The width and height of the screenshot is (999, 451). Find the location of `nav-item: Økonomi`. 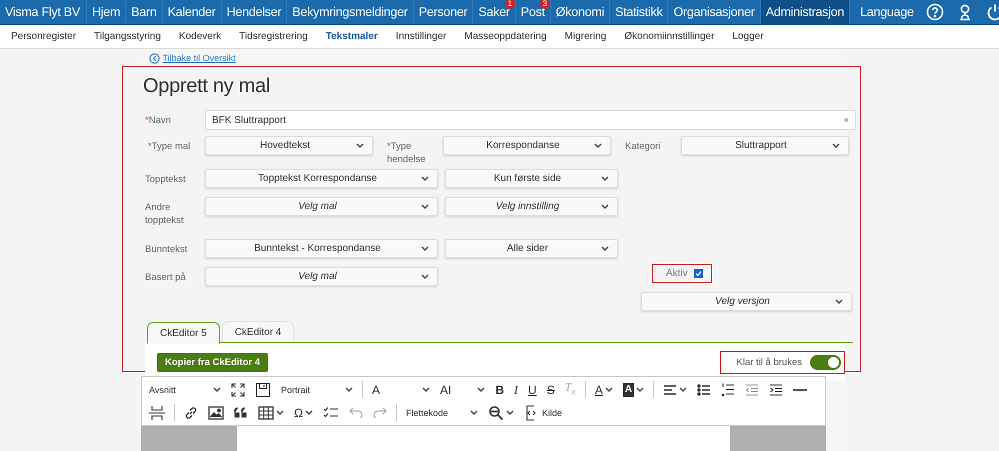

nav-item: Økonomi is located at coordinates (580, 12).